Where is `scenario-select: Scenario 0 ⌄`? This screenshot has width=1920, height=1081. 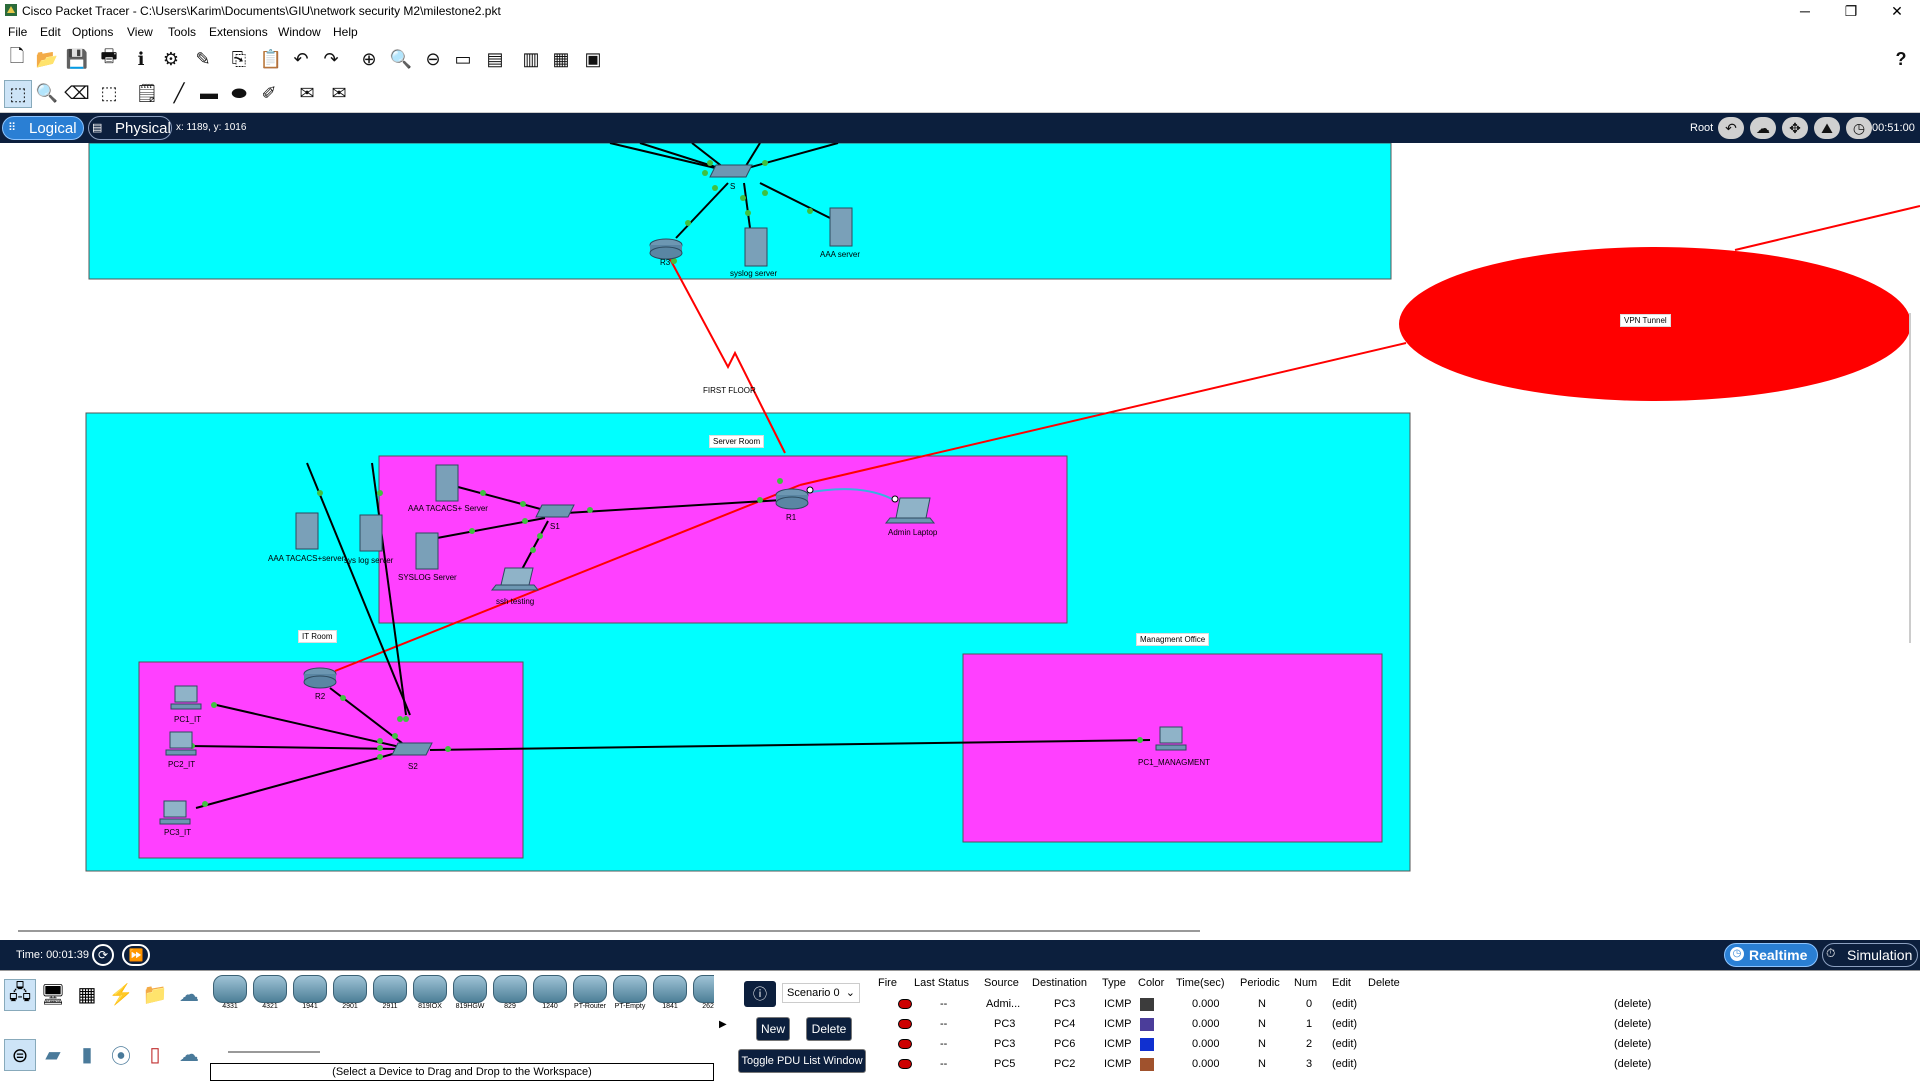
scenario-select: Scenario 0 ⌄ is located at coordinates (821, 993).